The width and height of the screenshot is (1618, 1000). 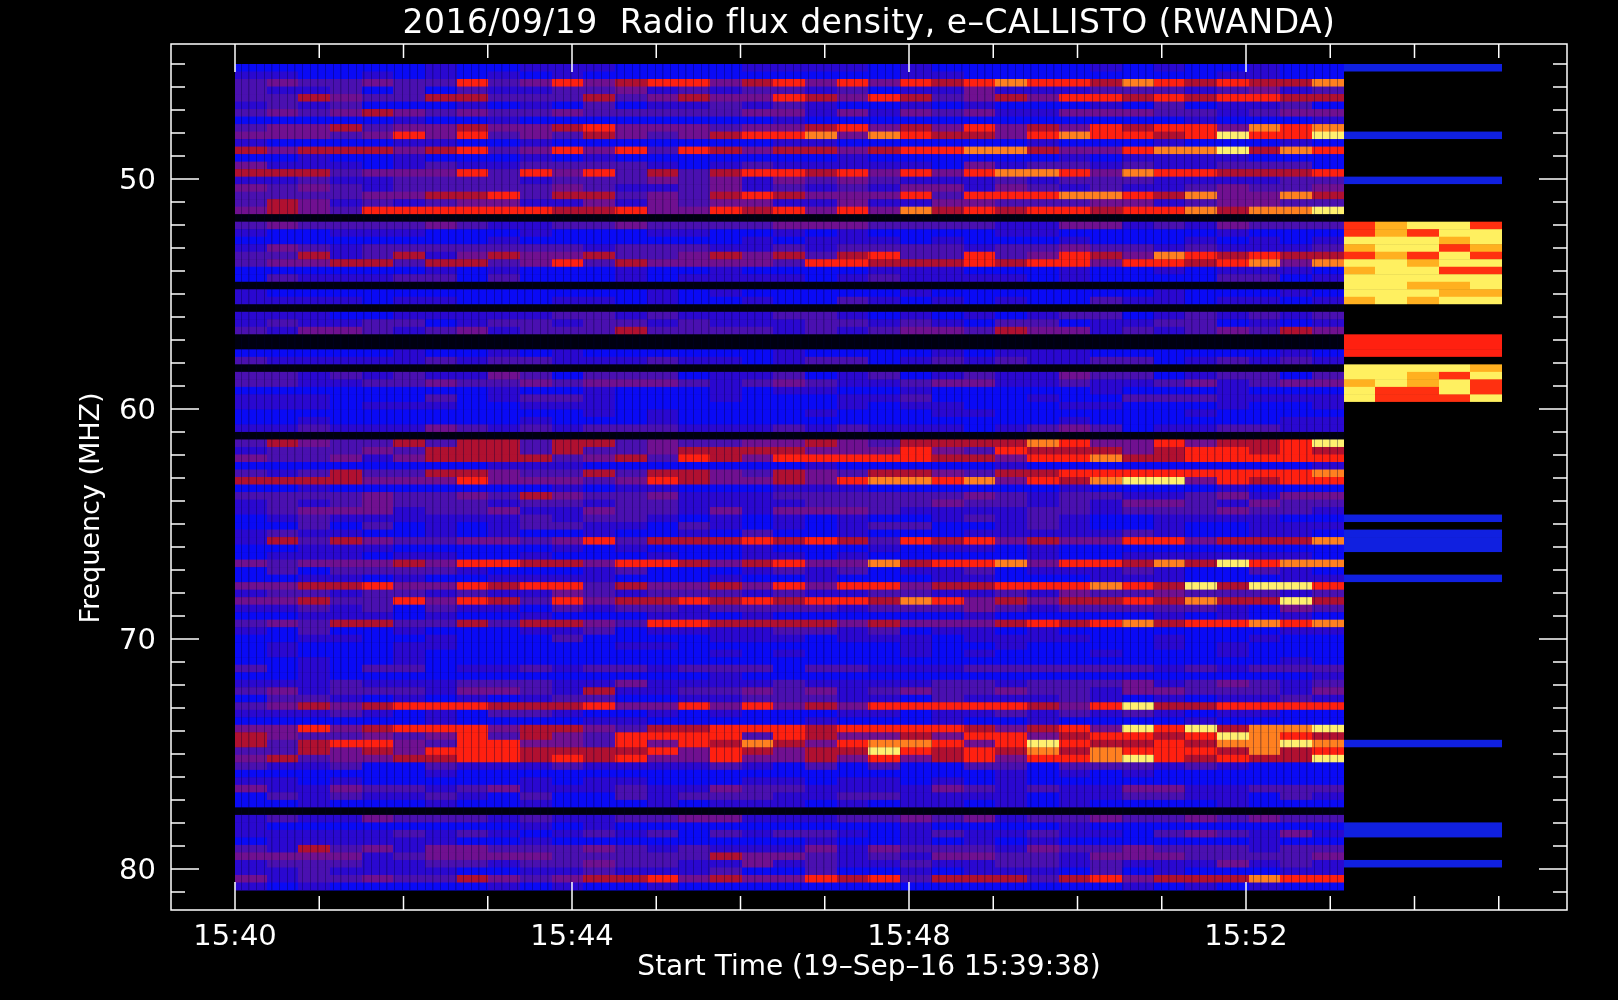 What do you see at coordinates (869, 21) in the screenshot?
I see `chart-title: 2016/09/19 Radio flux density, e–CALLISTO (RWANDA)` at bounding box center [869, 21].